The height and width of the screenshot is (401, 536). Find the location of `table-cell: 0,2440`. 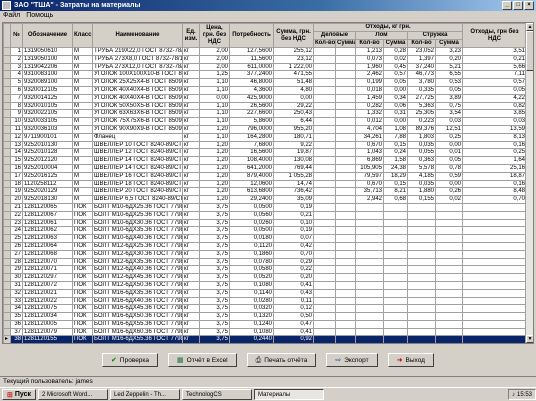

table-cell: 0,2440 is located at coordinates (251, 339).